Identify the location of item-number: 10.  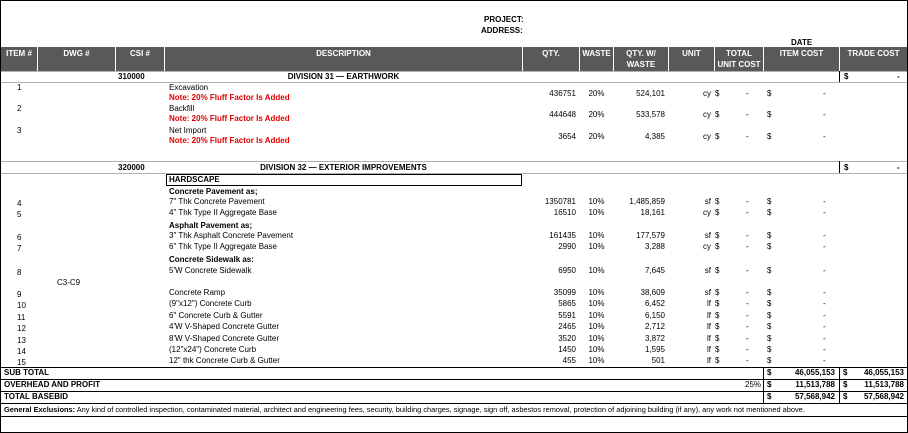
(21, 305).